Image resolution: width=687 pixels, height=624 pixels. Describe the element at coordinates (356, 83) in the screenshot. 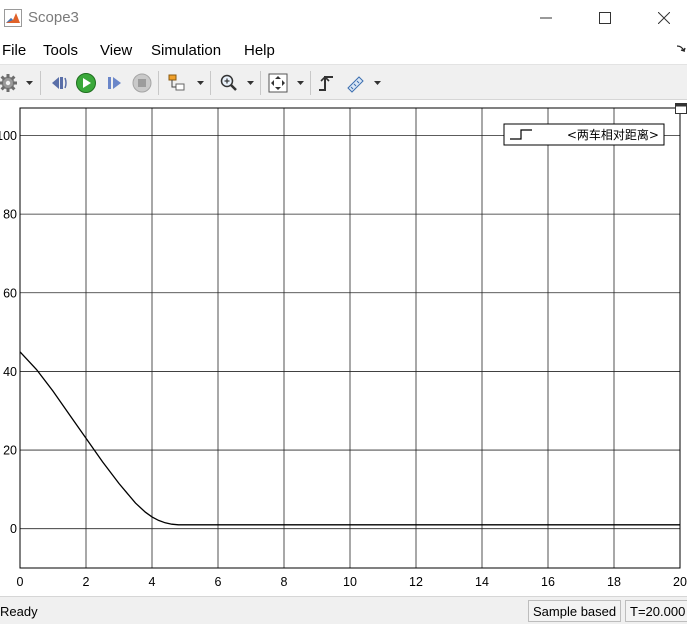

I see `measurements-icon` at that location.